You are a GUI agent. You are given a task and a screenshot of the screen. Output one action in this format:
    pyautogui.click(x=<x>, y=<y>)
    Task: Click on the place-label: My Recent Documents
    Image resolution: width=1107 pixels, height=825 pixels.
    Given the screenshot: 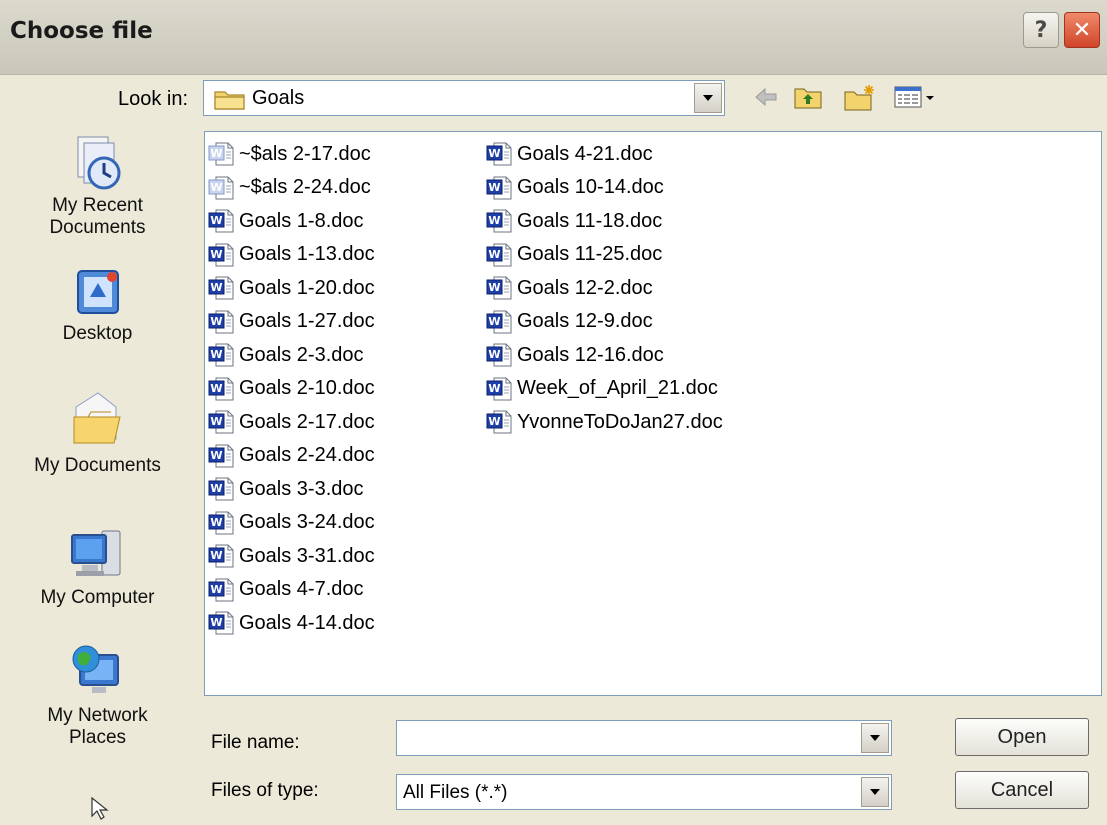 What is the action you would take?
    pyautogui.click(x=97, y=216)
    